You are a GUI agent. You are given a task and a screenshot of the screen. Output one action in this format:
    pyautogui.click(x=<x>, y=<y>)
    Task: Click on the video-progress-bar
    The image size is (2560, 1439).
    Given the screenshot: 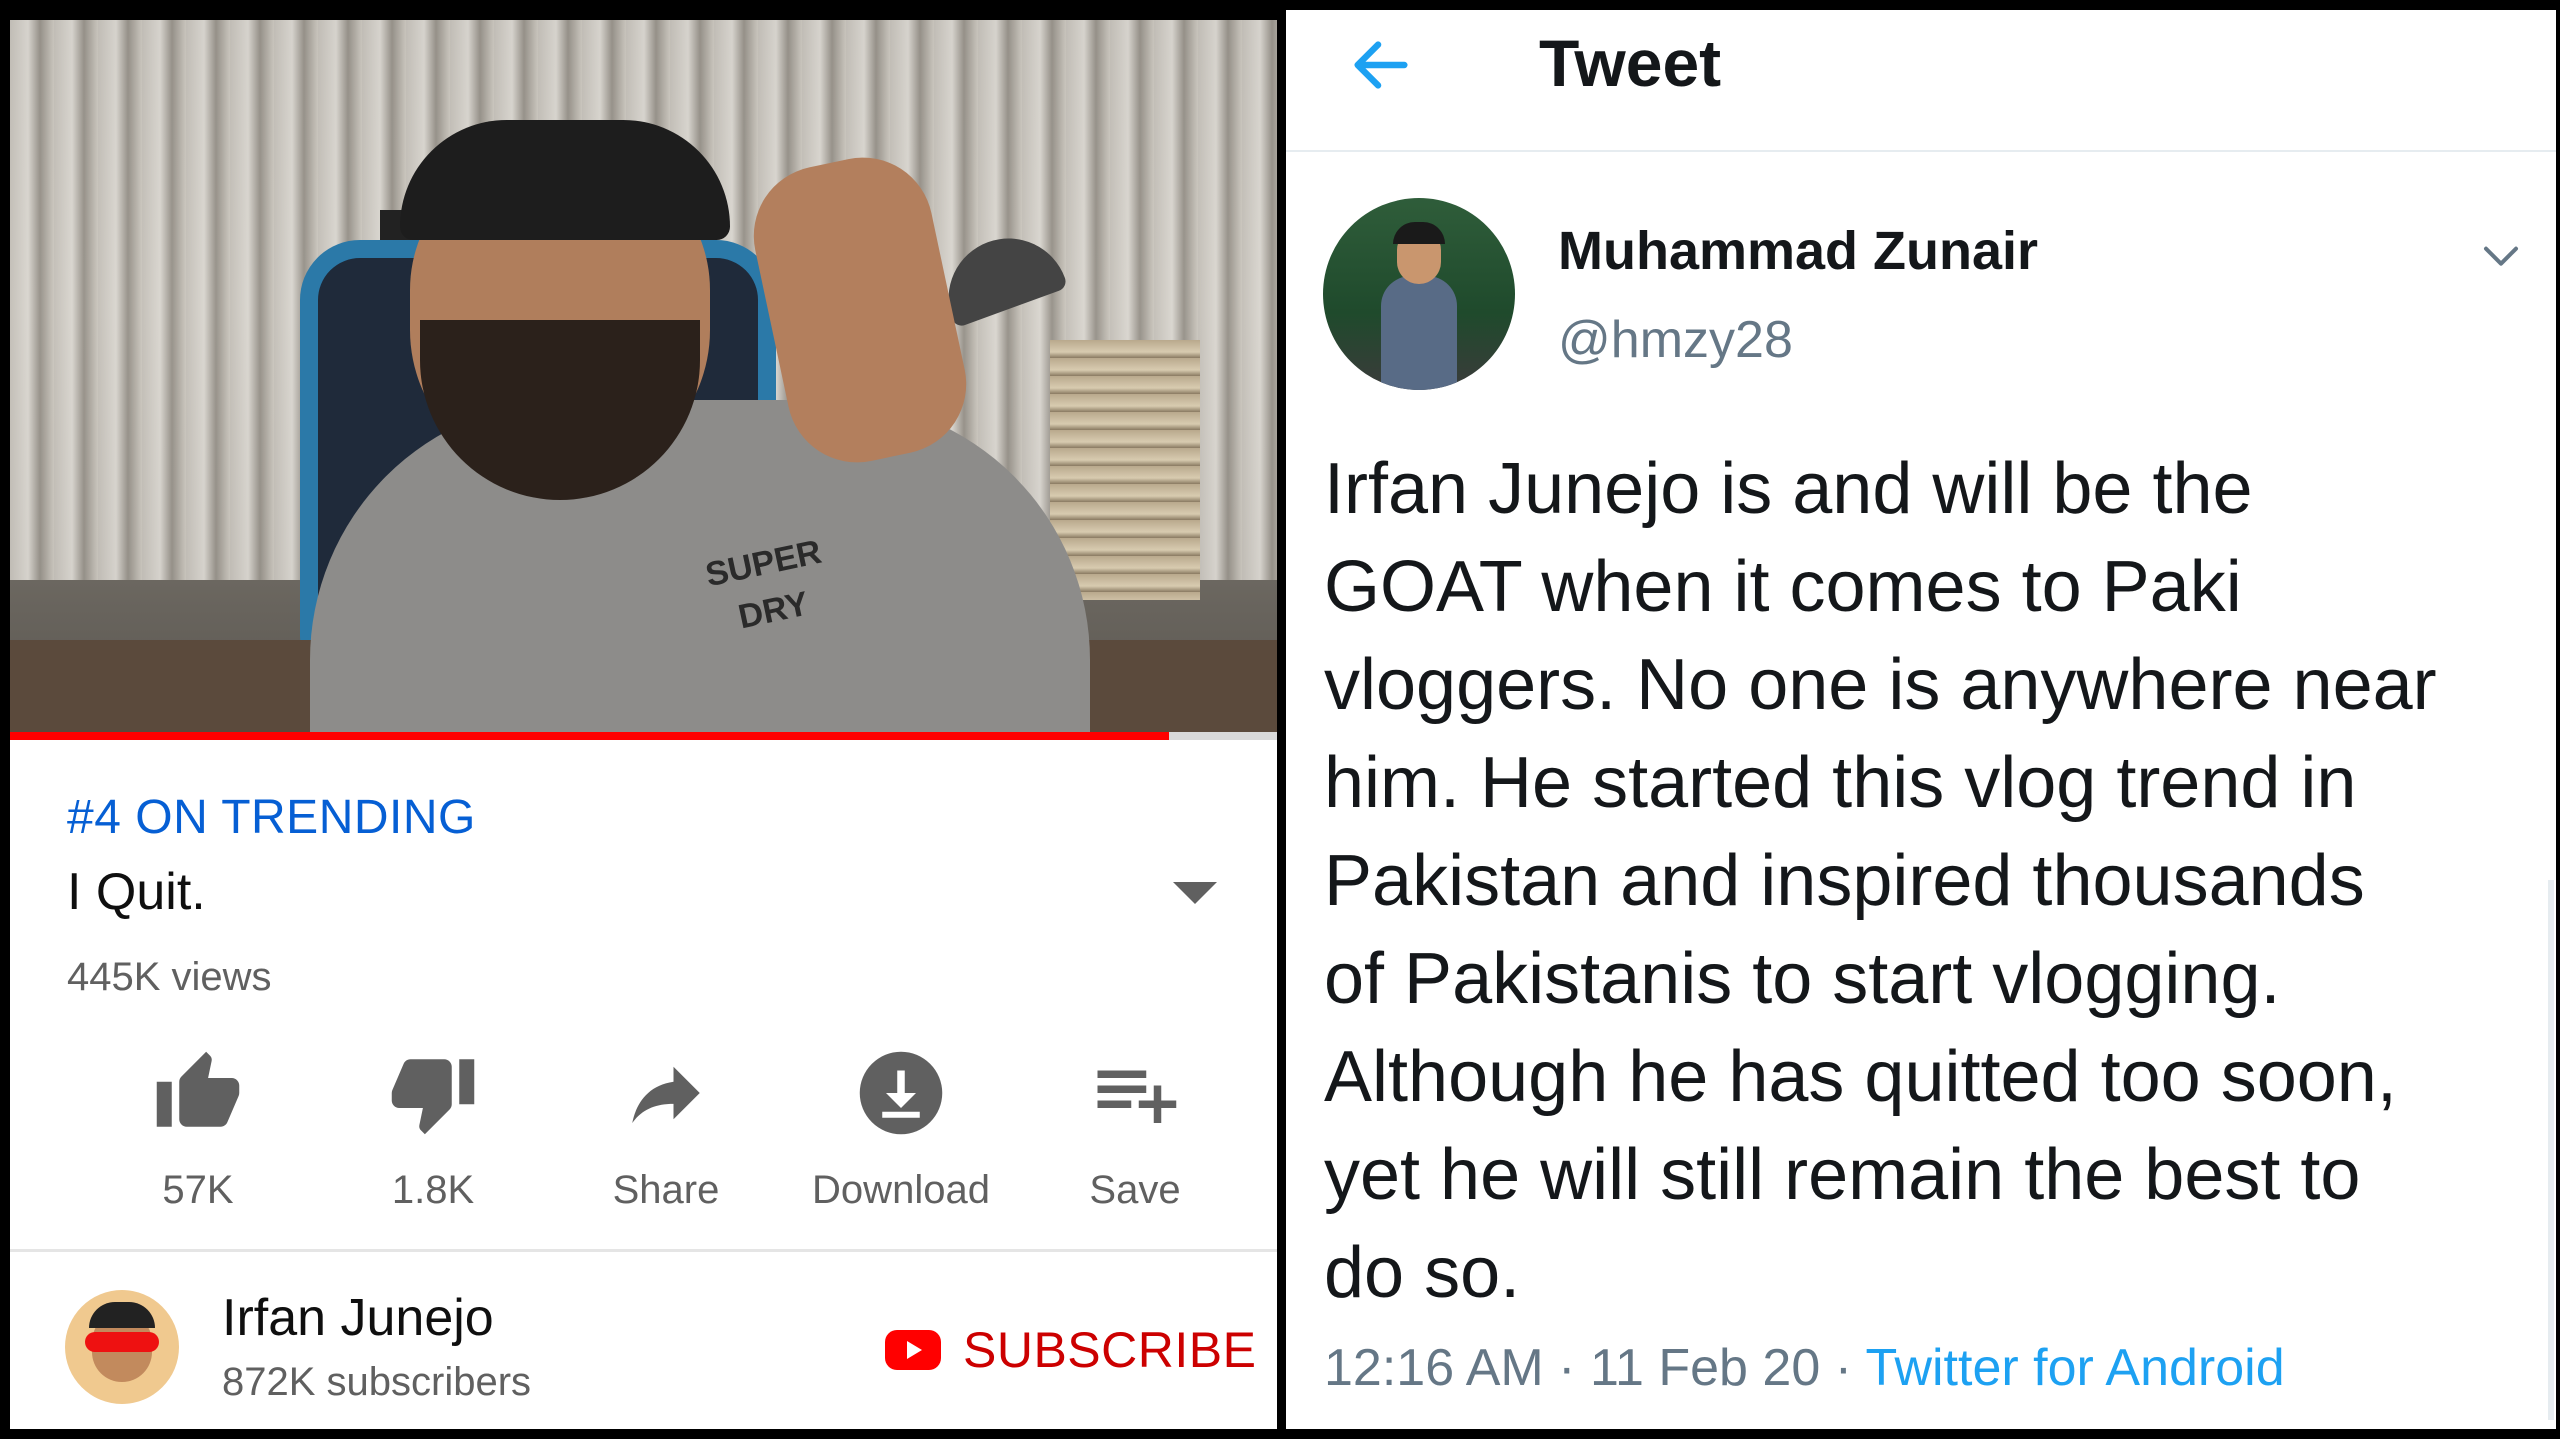 What is the action you would take?
    pyautogui.click(x=643, y=736)
    